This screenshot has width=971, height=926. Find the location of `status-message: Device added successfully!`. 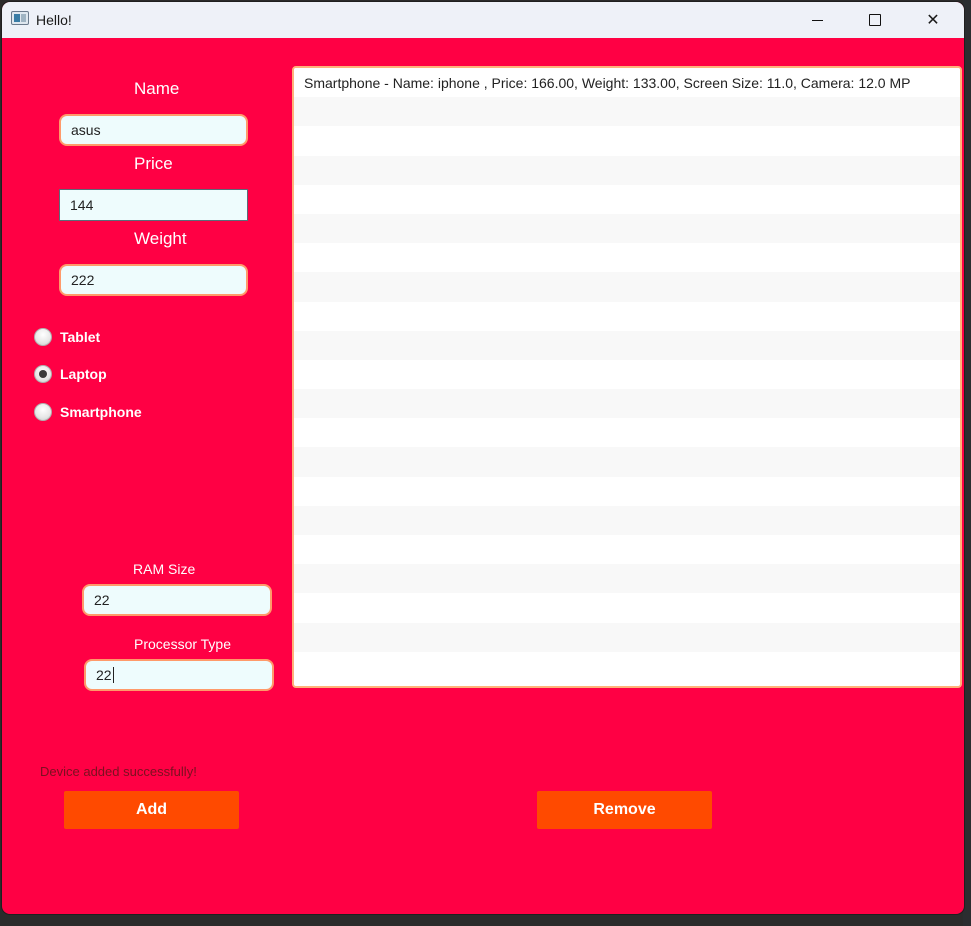

status-message: Device added successfully! is located at coordinates (118, 771).